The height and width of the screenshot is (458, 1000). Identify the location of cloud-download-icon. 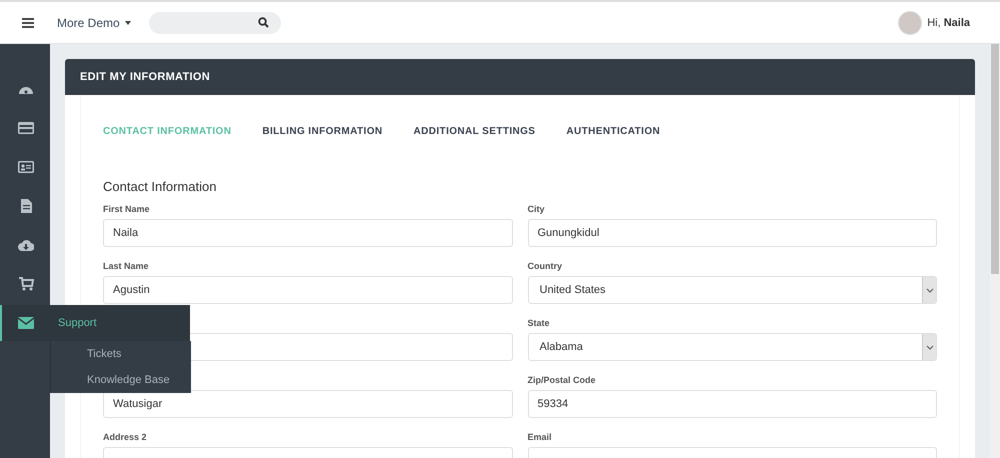
(26, 245).